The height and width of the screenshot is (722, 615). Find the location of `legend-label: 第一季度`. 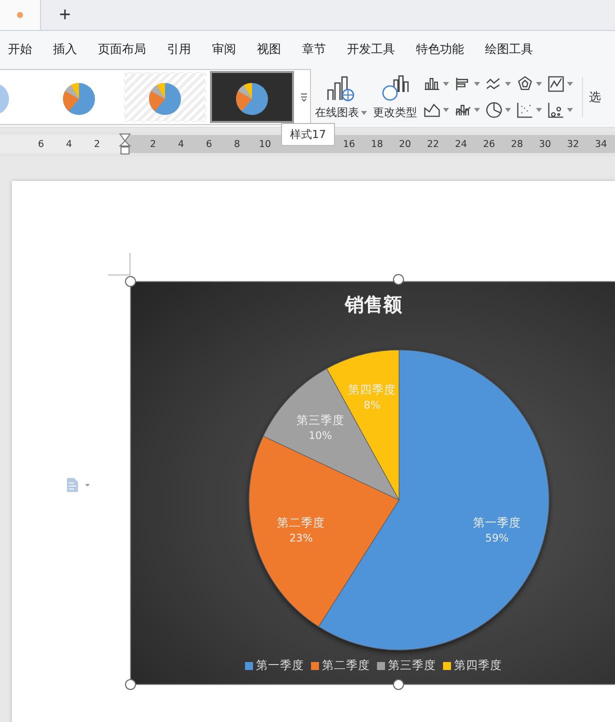

legend-label: 第一季度 is located at coordinates (280, 665).